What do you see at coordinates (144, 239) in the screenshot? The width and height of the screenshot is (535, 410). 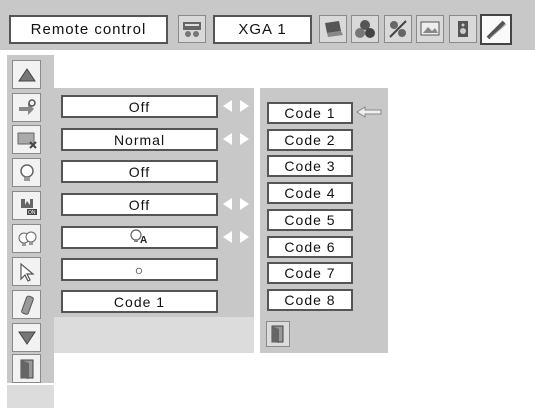 I see `svg-text: A` at bounding box center [144, 239].